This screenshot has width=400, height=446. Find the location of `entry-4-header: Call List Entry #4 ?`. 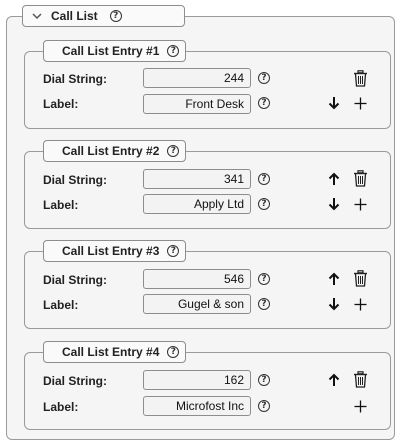

entry-4-header: Call List Entry #4 ? is located at coordinates (114, 352).